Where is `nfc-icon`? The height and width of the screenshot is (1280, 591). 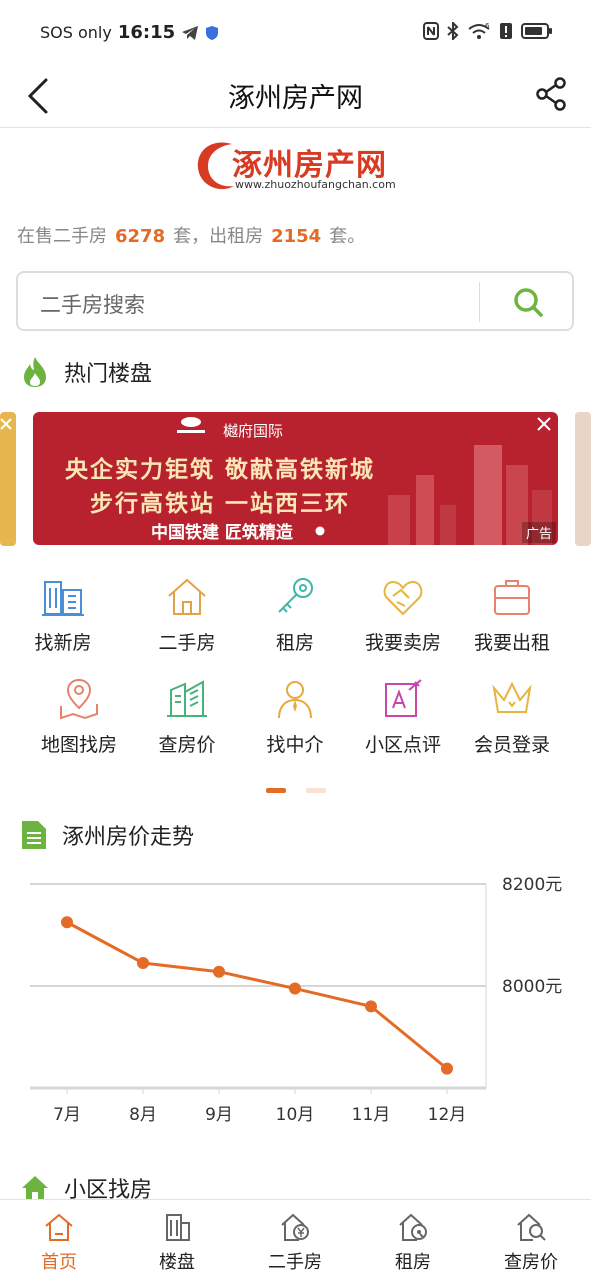 nfc-icon is located at coordinates (431, 31).